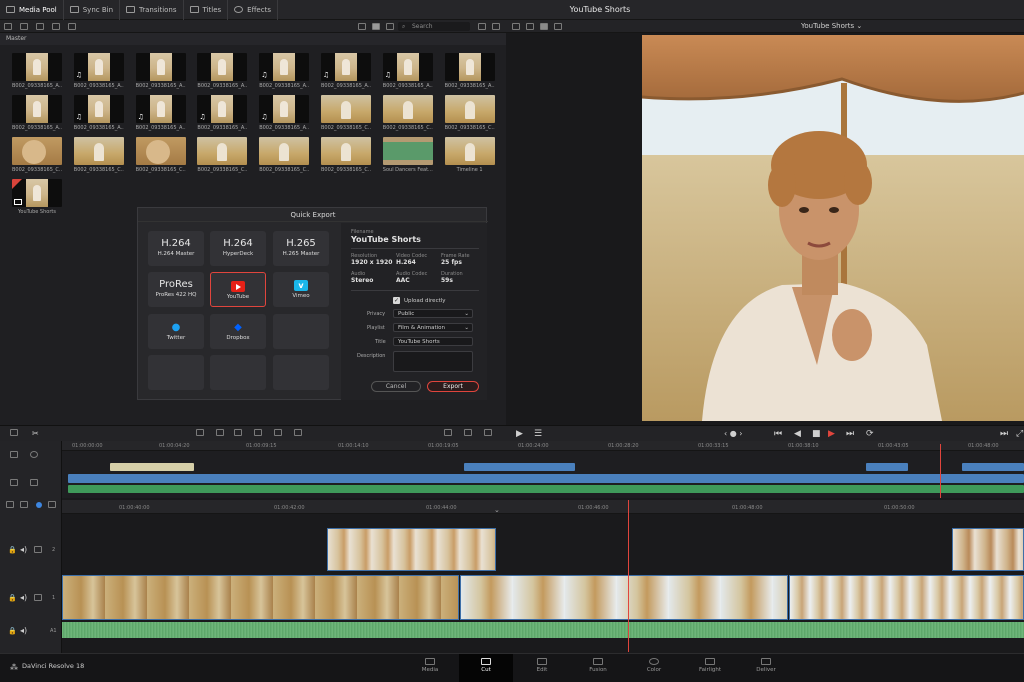 This screenshot has width=1024, height=682. I want to click on import-icon, so click(24, 26).